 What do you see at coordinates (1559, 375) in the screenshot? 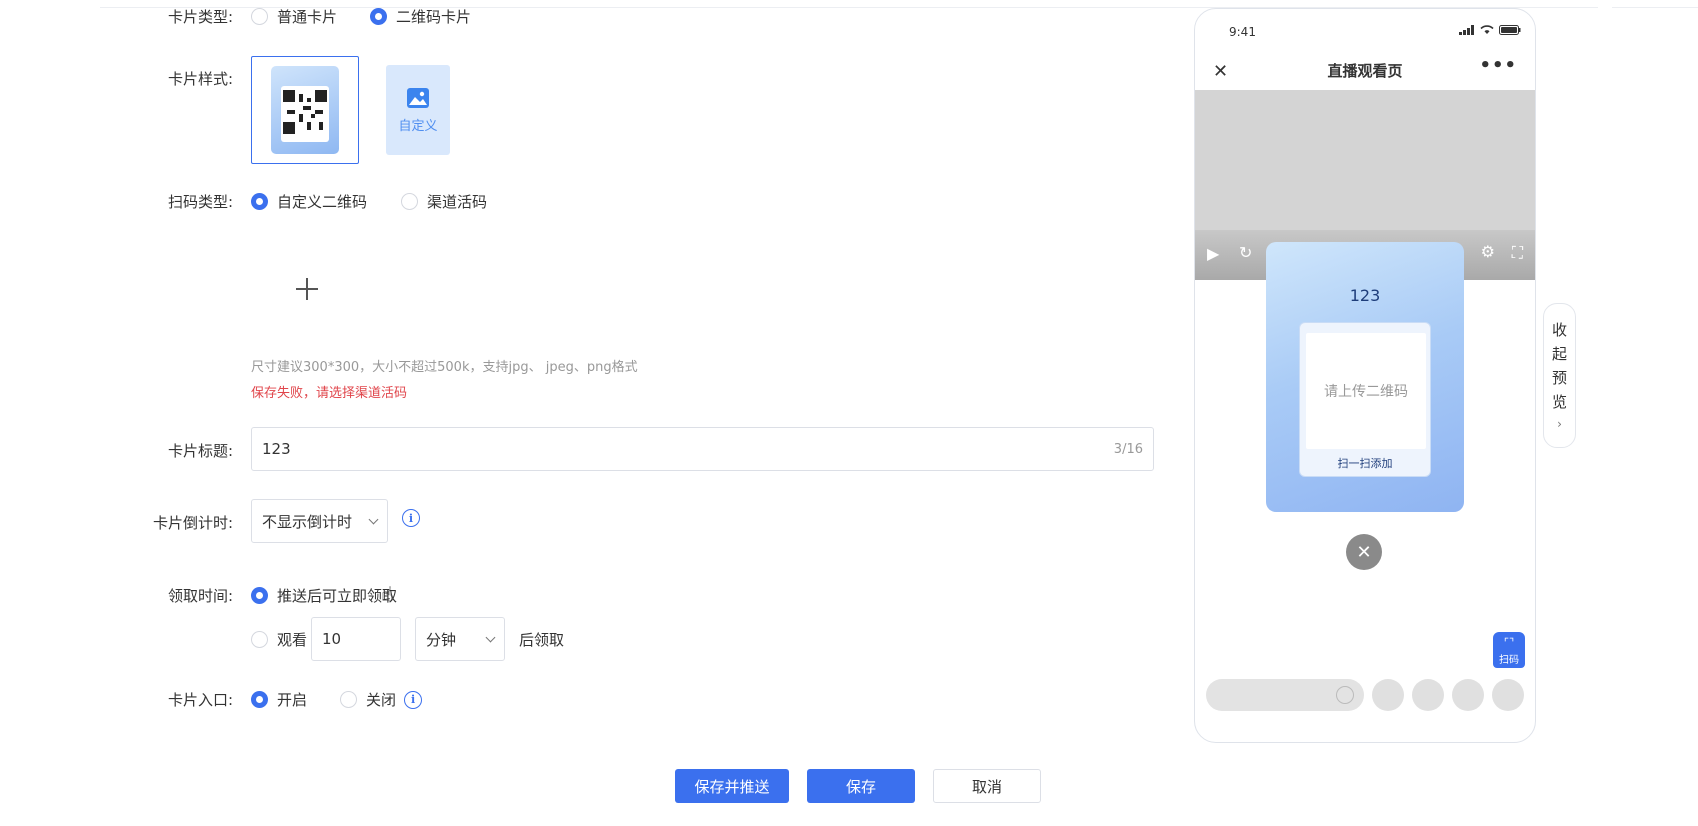
I see `collapse-preview-button: 收 起 预 览 ›` at bounding box center [1559, 375].